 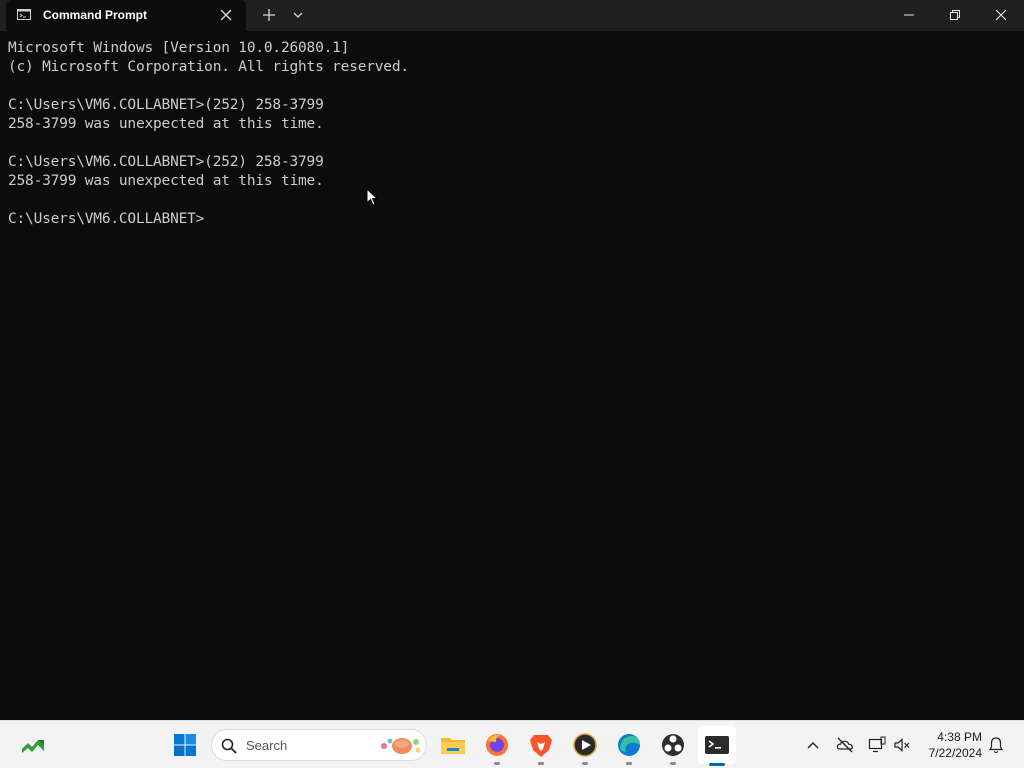 I want to click on onedrive-offline-icon, so click(x=845, y=745).